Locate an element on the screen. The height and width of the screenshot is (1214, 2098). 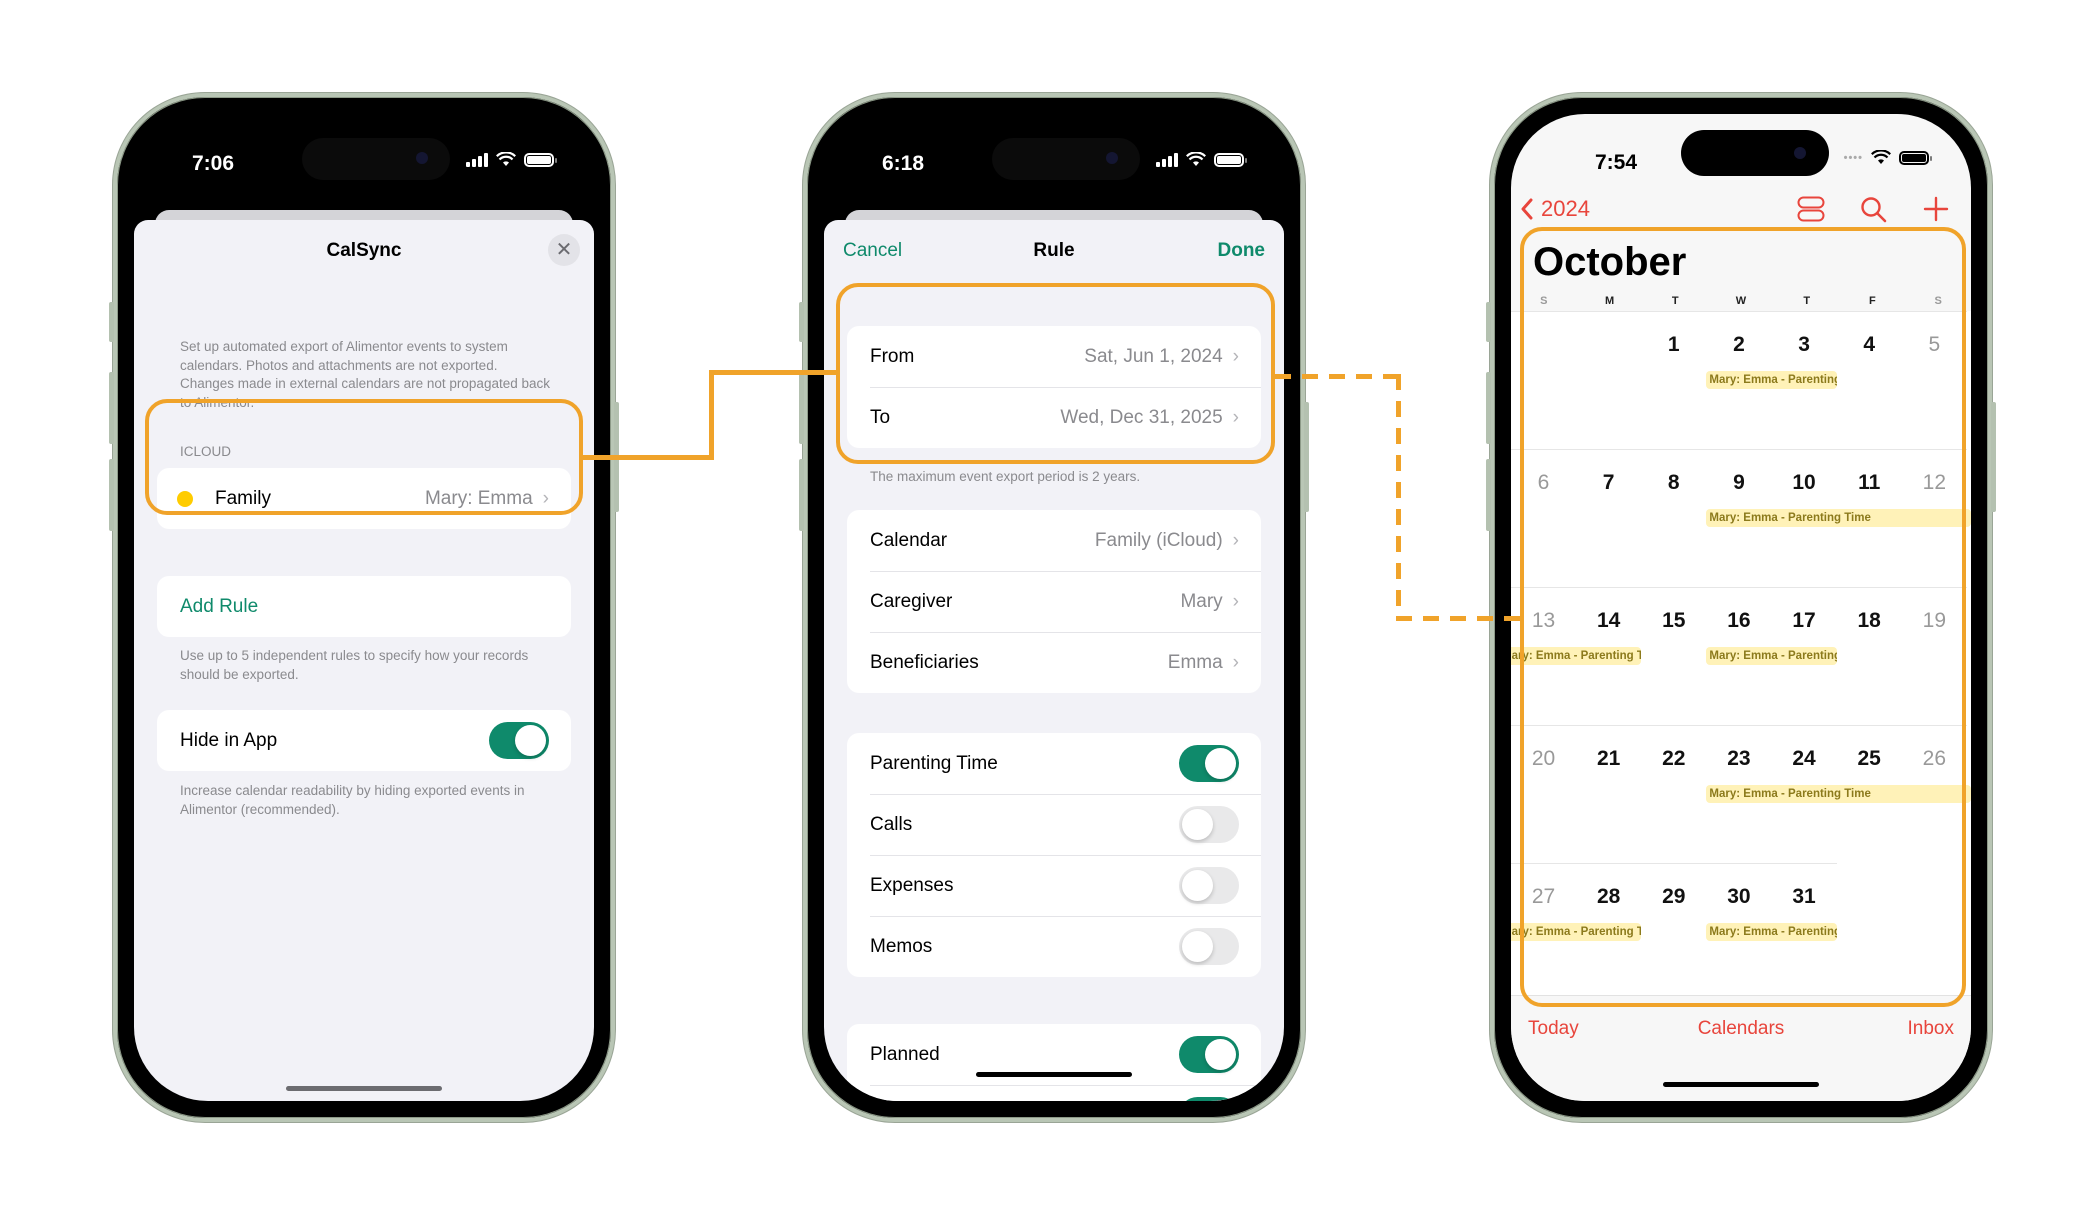
day-cell: 6 is located at coordinates (1543, 483).